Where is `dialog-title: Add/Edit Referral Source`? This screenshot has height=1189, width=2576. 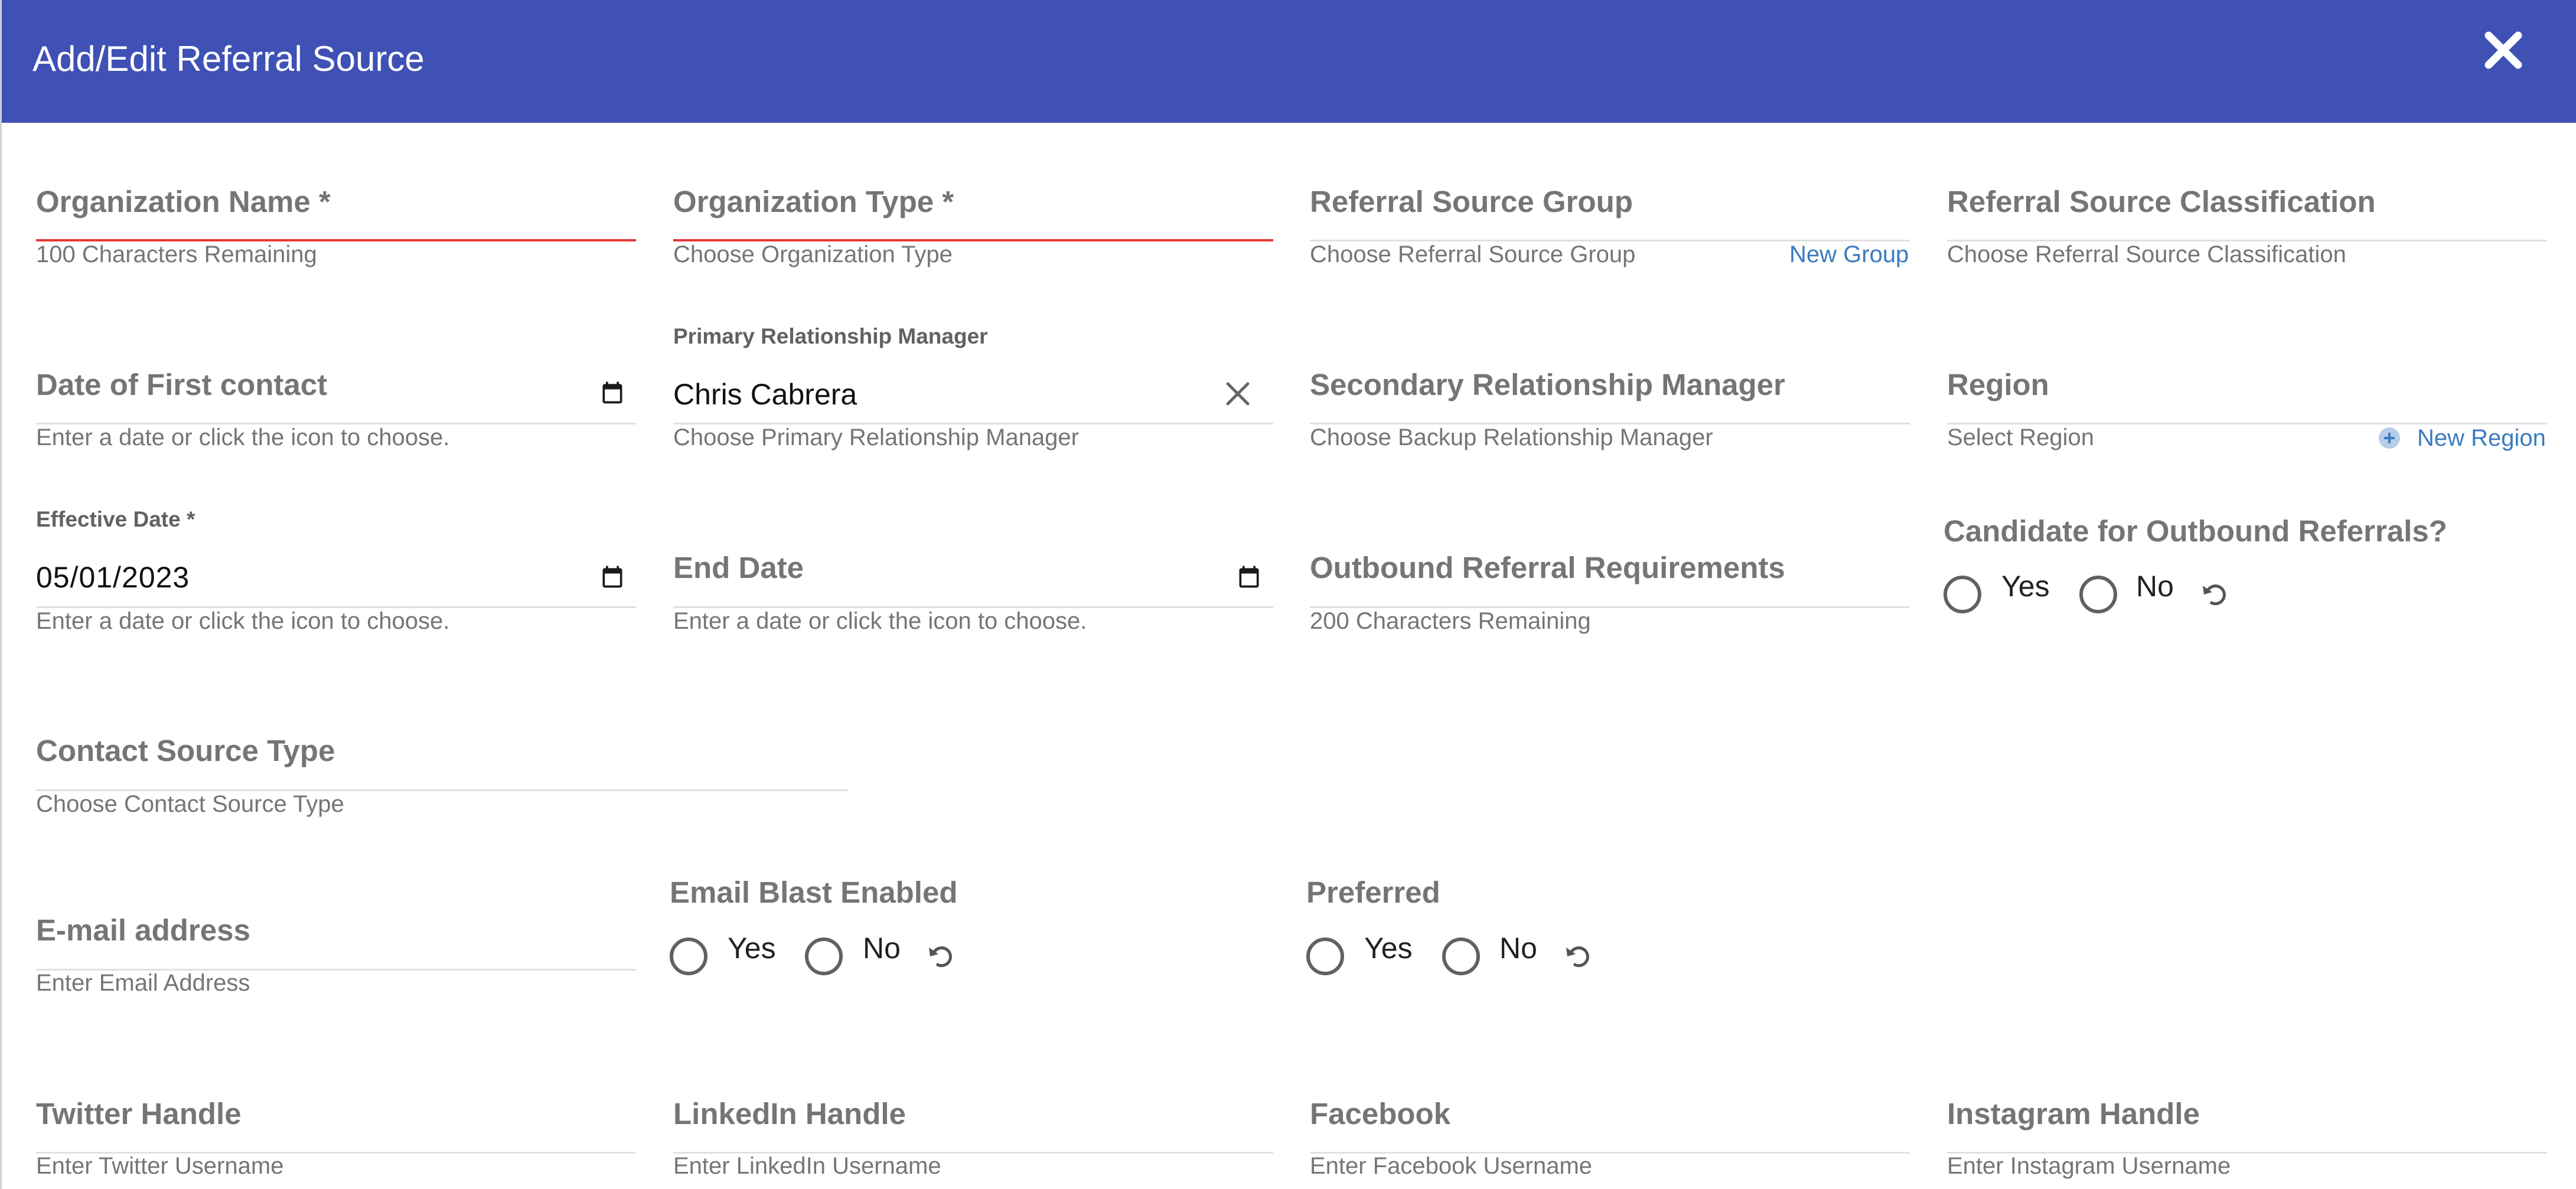
dialog-title: Add/Edit Referral Source is located at coordinates (229, 59).